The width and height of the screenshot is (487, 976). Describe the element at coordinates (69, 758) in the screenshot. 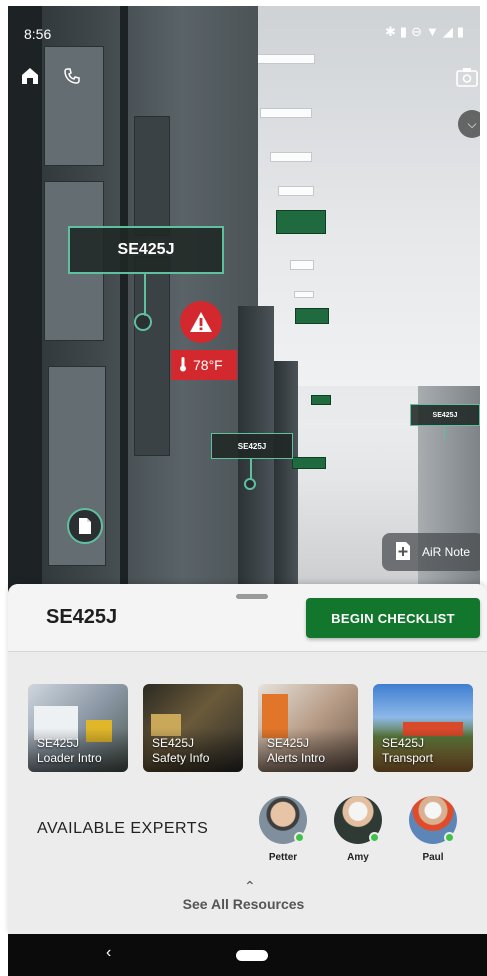

I see `resource-card-subtitle: Loader Intro` at that location.